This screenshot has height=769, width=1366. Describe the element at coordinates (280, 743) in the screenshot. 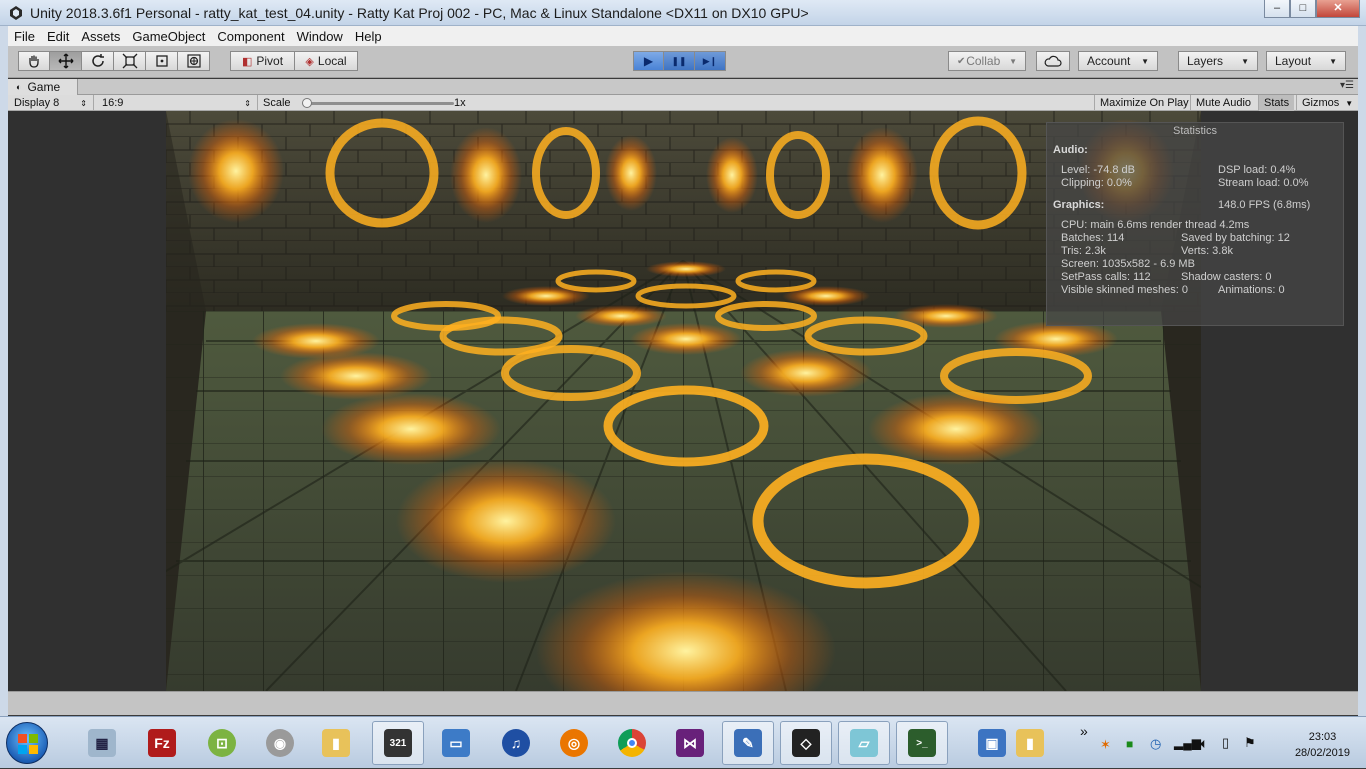

I see `taskbar-speaker: ◉` at that location.